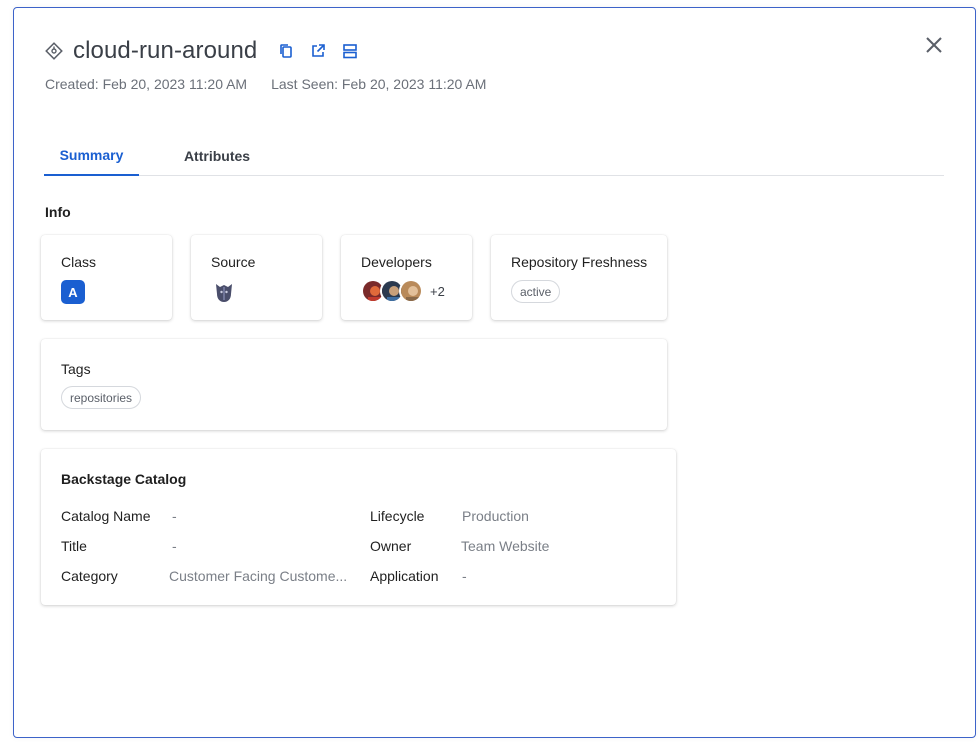  Describe the element at coordinates (494, 155) in the screenshot. I see `tab-bar: Summary Attributes` at that location.